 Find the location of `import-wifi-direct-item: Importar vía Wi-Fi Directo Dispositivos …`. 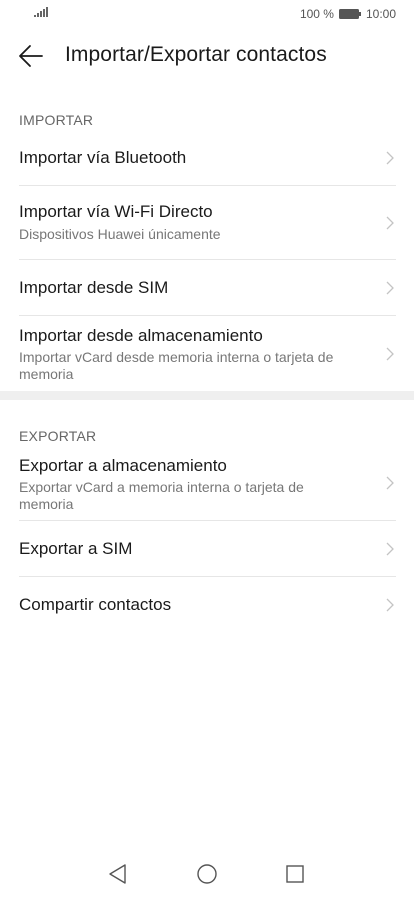

import-wifi-direct-item: Importar vía Wi-Fi Directo Dispositivos … is located at coordinates (207, 223).